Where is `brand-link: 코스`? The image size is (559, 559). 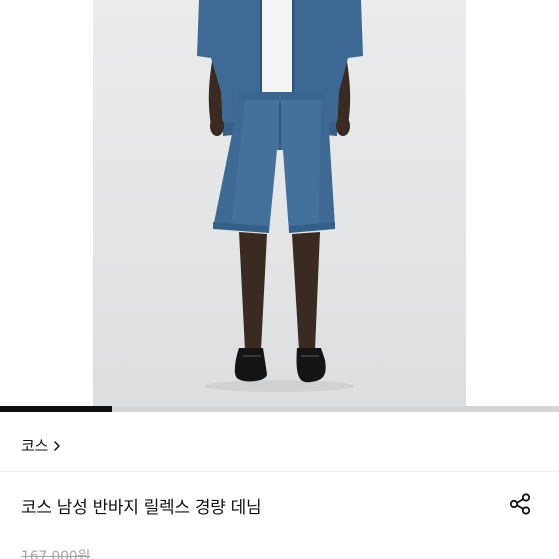
brand-link: 코스 is located at coordinates (41, 445).